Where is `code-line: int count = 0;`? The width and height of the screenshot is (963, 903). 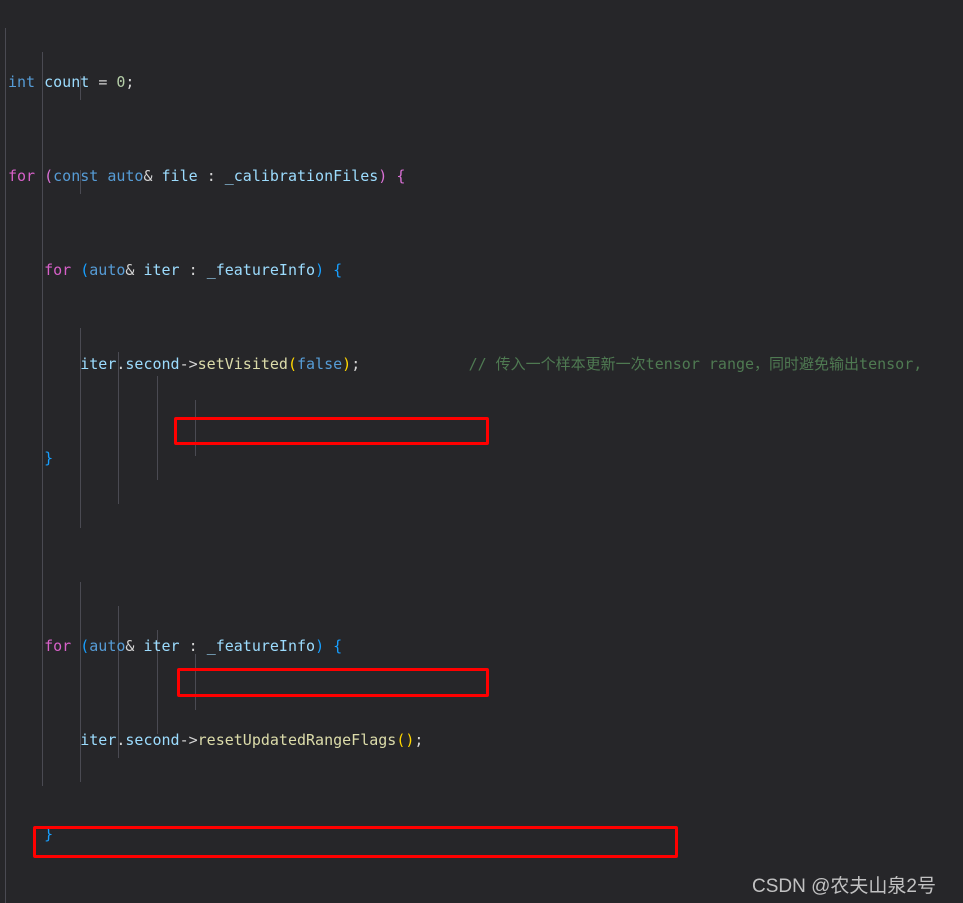
code-line: int count = 0; is located at coordinates (481, 83).